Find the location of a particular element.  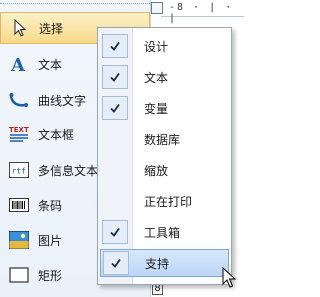

tool-text-label: 文本 is located at coordinates (50, 64).